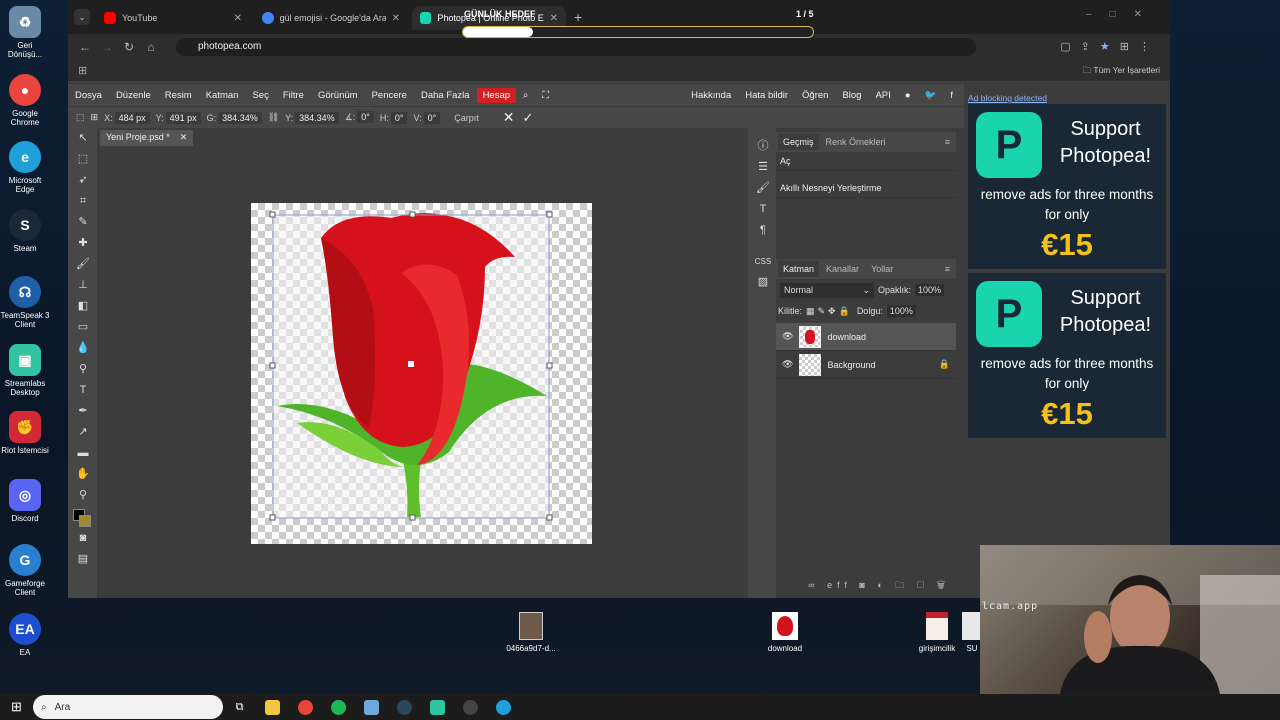  What do you see at coordinates (445, 95) in the screenshot?
I see `menu-more: Daha Fazla` at bounding box center [445, 95].